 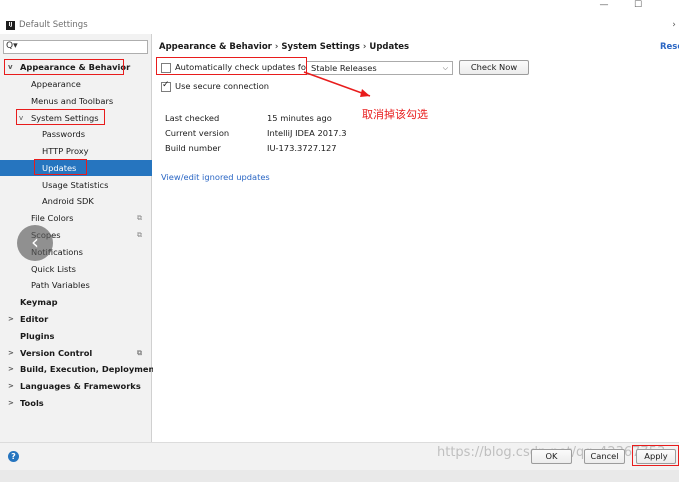 I want to click on close-button: ›, so click(x=672, y=26).